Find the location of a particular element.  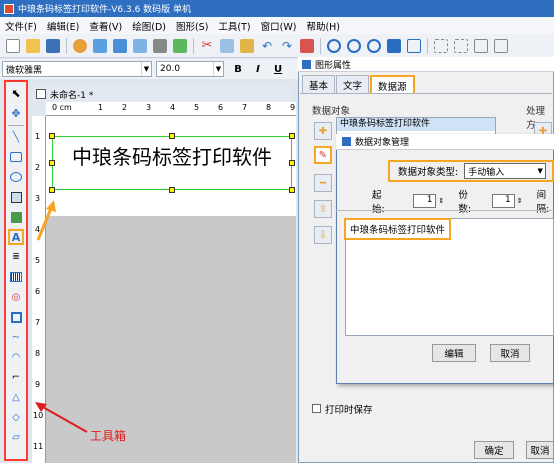

paragraph-icon: ≣ is located at coordinates (16, 257).